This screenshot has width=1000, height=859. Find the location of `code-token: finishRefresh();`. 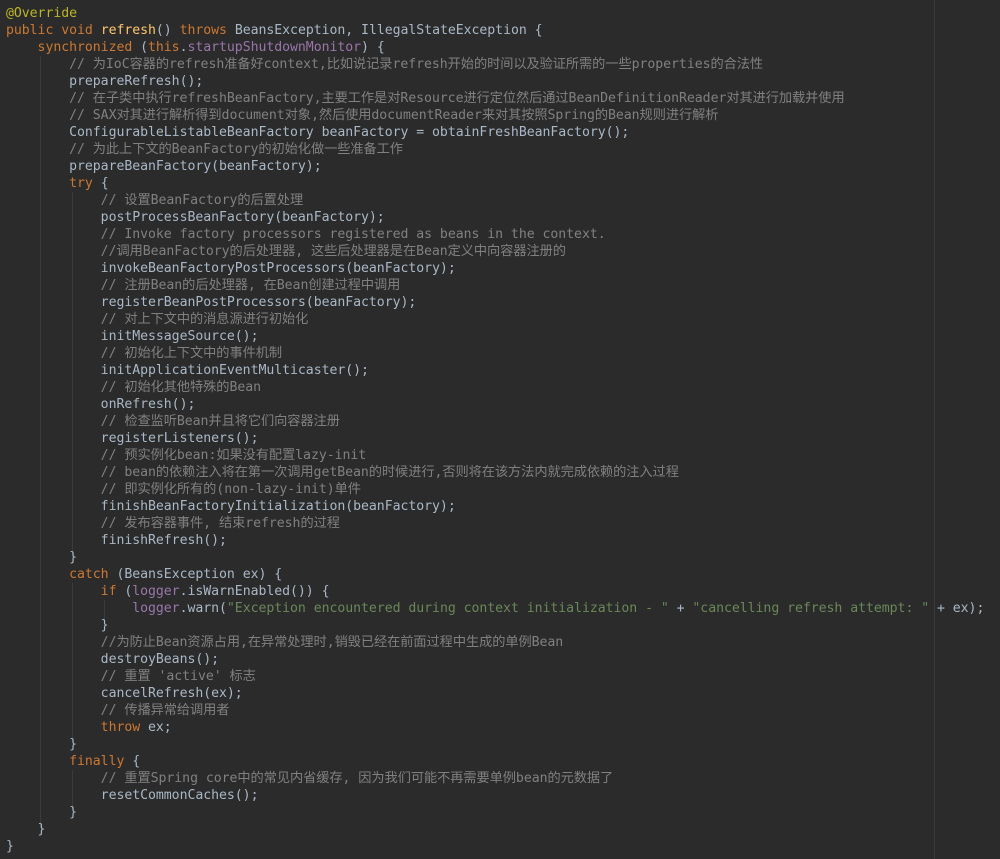

code-token: finishRefresh(); is located at coordinates (116, 540).